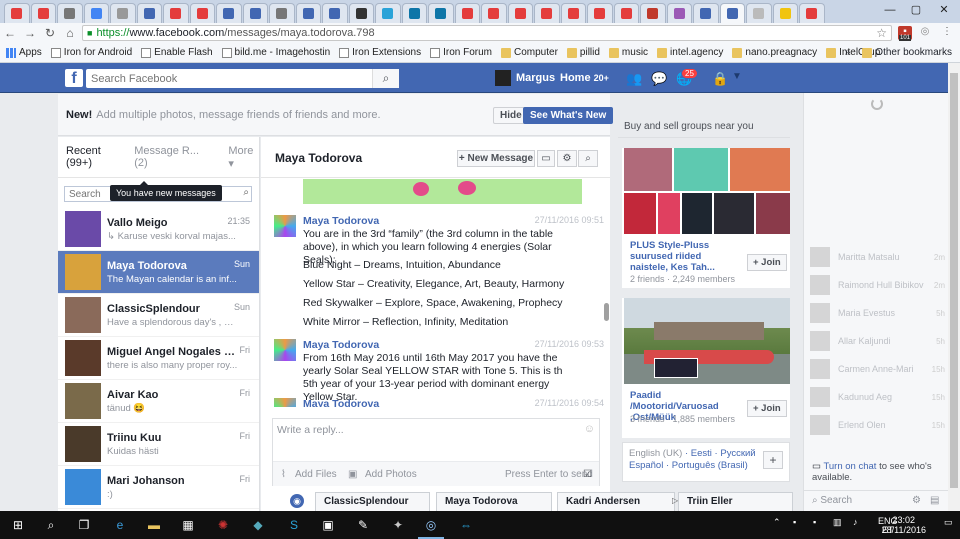 Image resolution: width=960 pixels, height=539 pixels. Describe the element at coordinates (431, 525) in the screenshot. I see `iron-browser-icon: ◎` at that location.